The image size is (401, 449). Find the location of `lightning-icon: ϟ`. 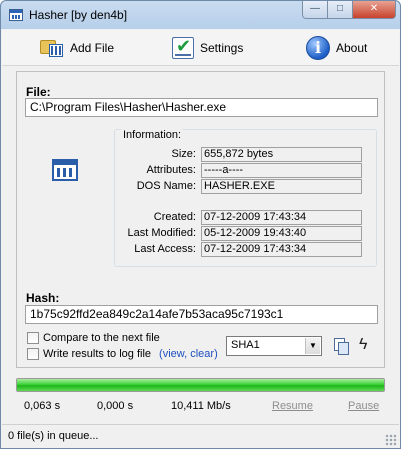

lightning-icon: ϟ is located at coordinates (363, 345).